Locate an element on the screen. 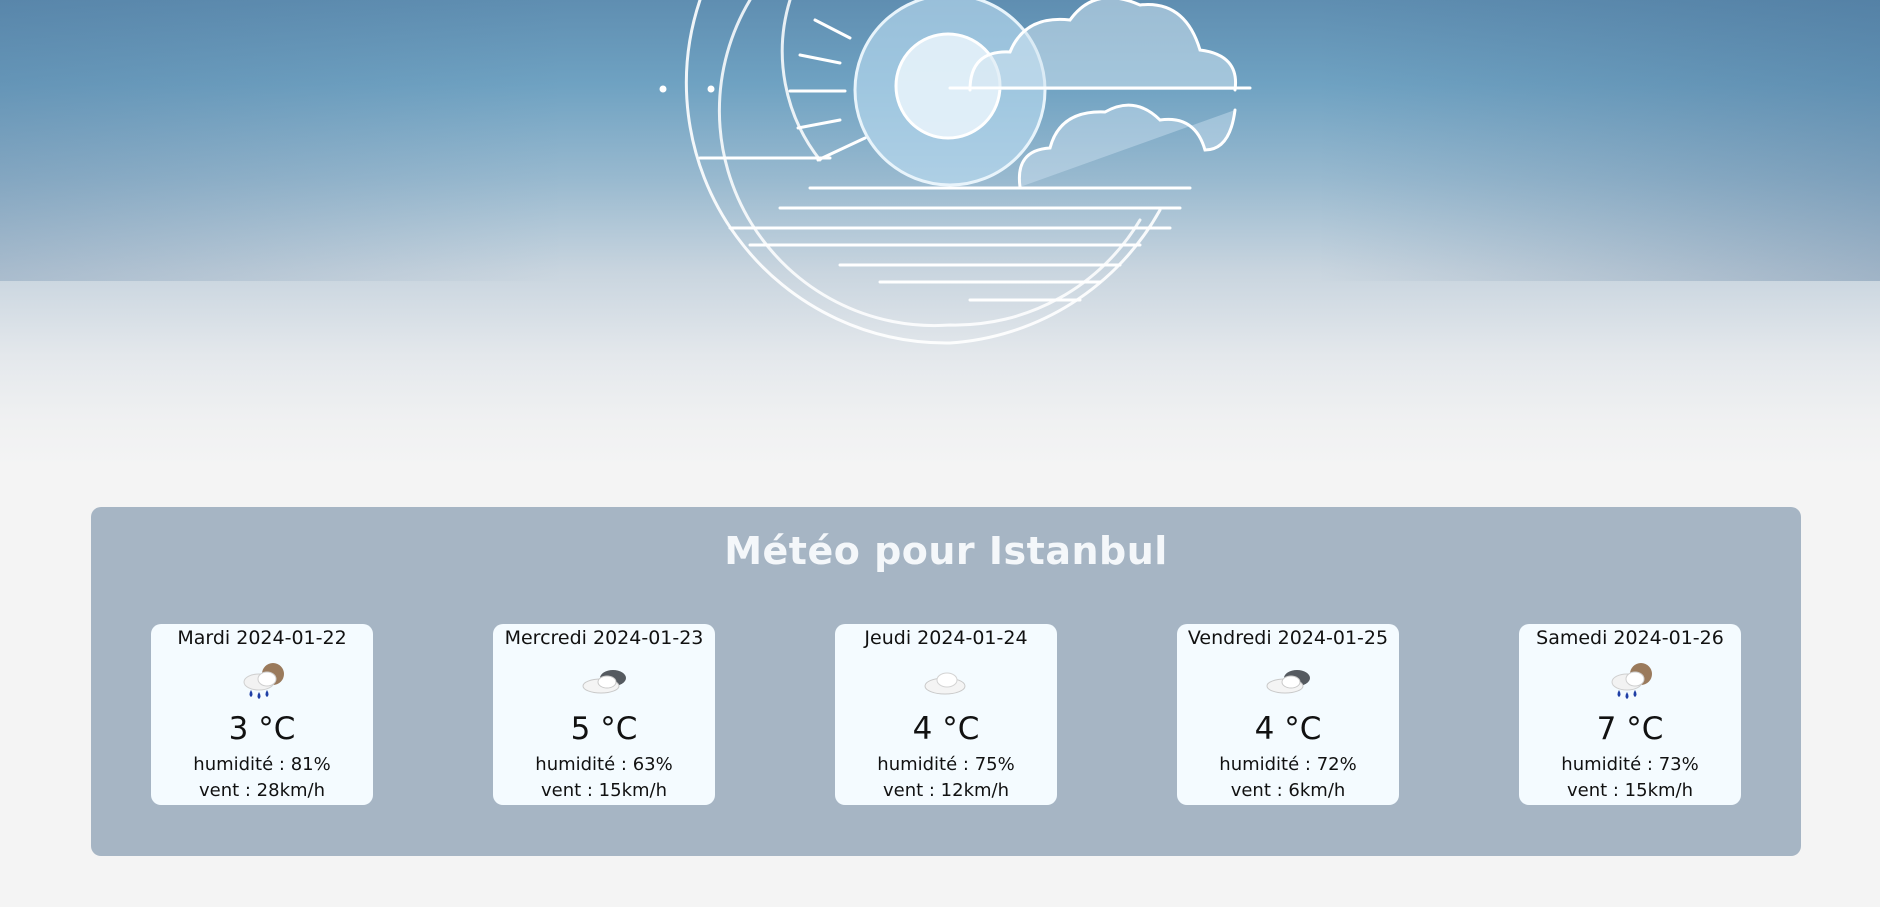 The height and width of the screenshot is (907, 1880). forecast-wind: vent : 12km/h is located at coordinates (946, 790).